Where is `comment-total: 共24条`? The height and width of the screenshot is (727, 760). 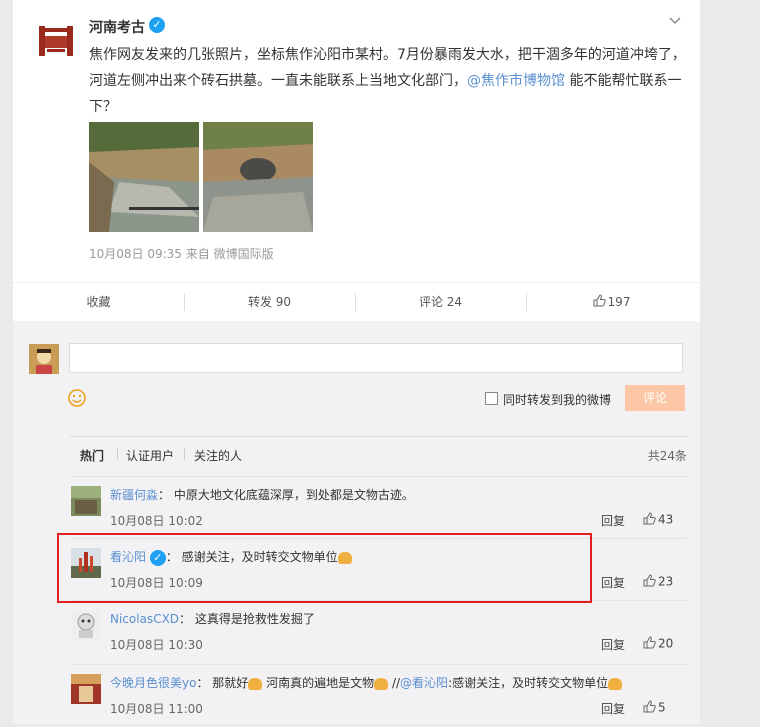 comment-total: 共24条 is located at coordinates (667, 456).